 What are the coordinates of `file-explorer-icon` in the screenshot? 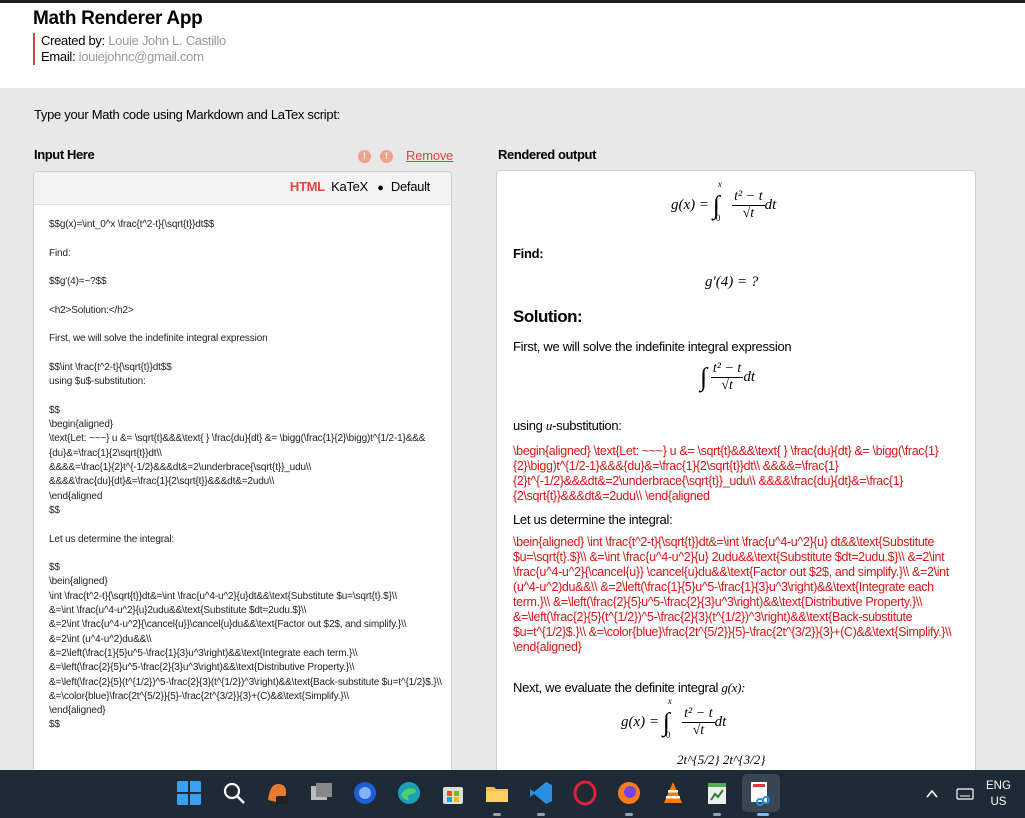 It's located at (497, 793).